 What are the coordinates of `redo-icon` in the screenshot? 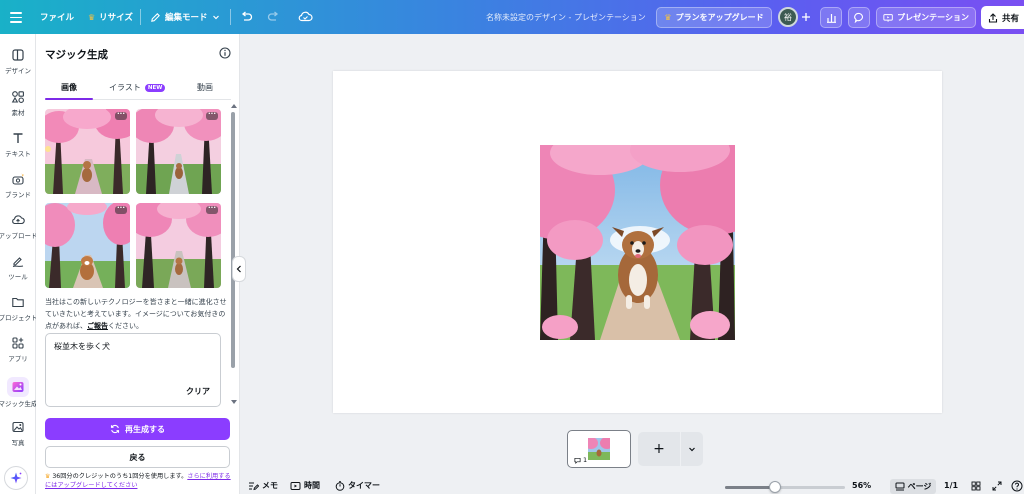 It's located at (273, 17).